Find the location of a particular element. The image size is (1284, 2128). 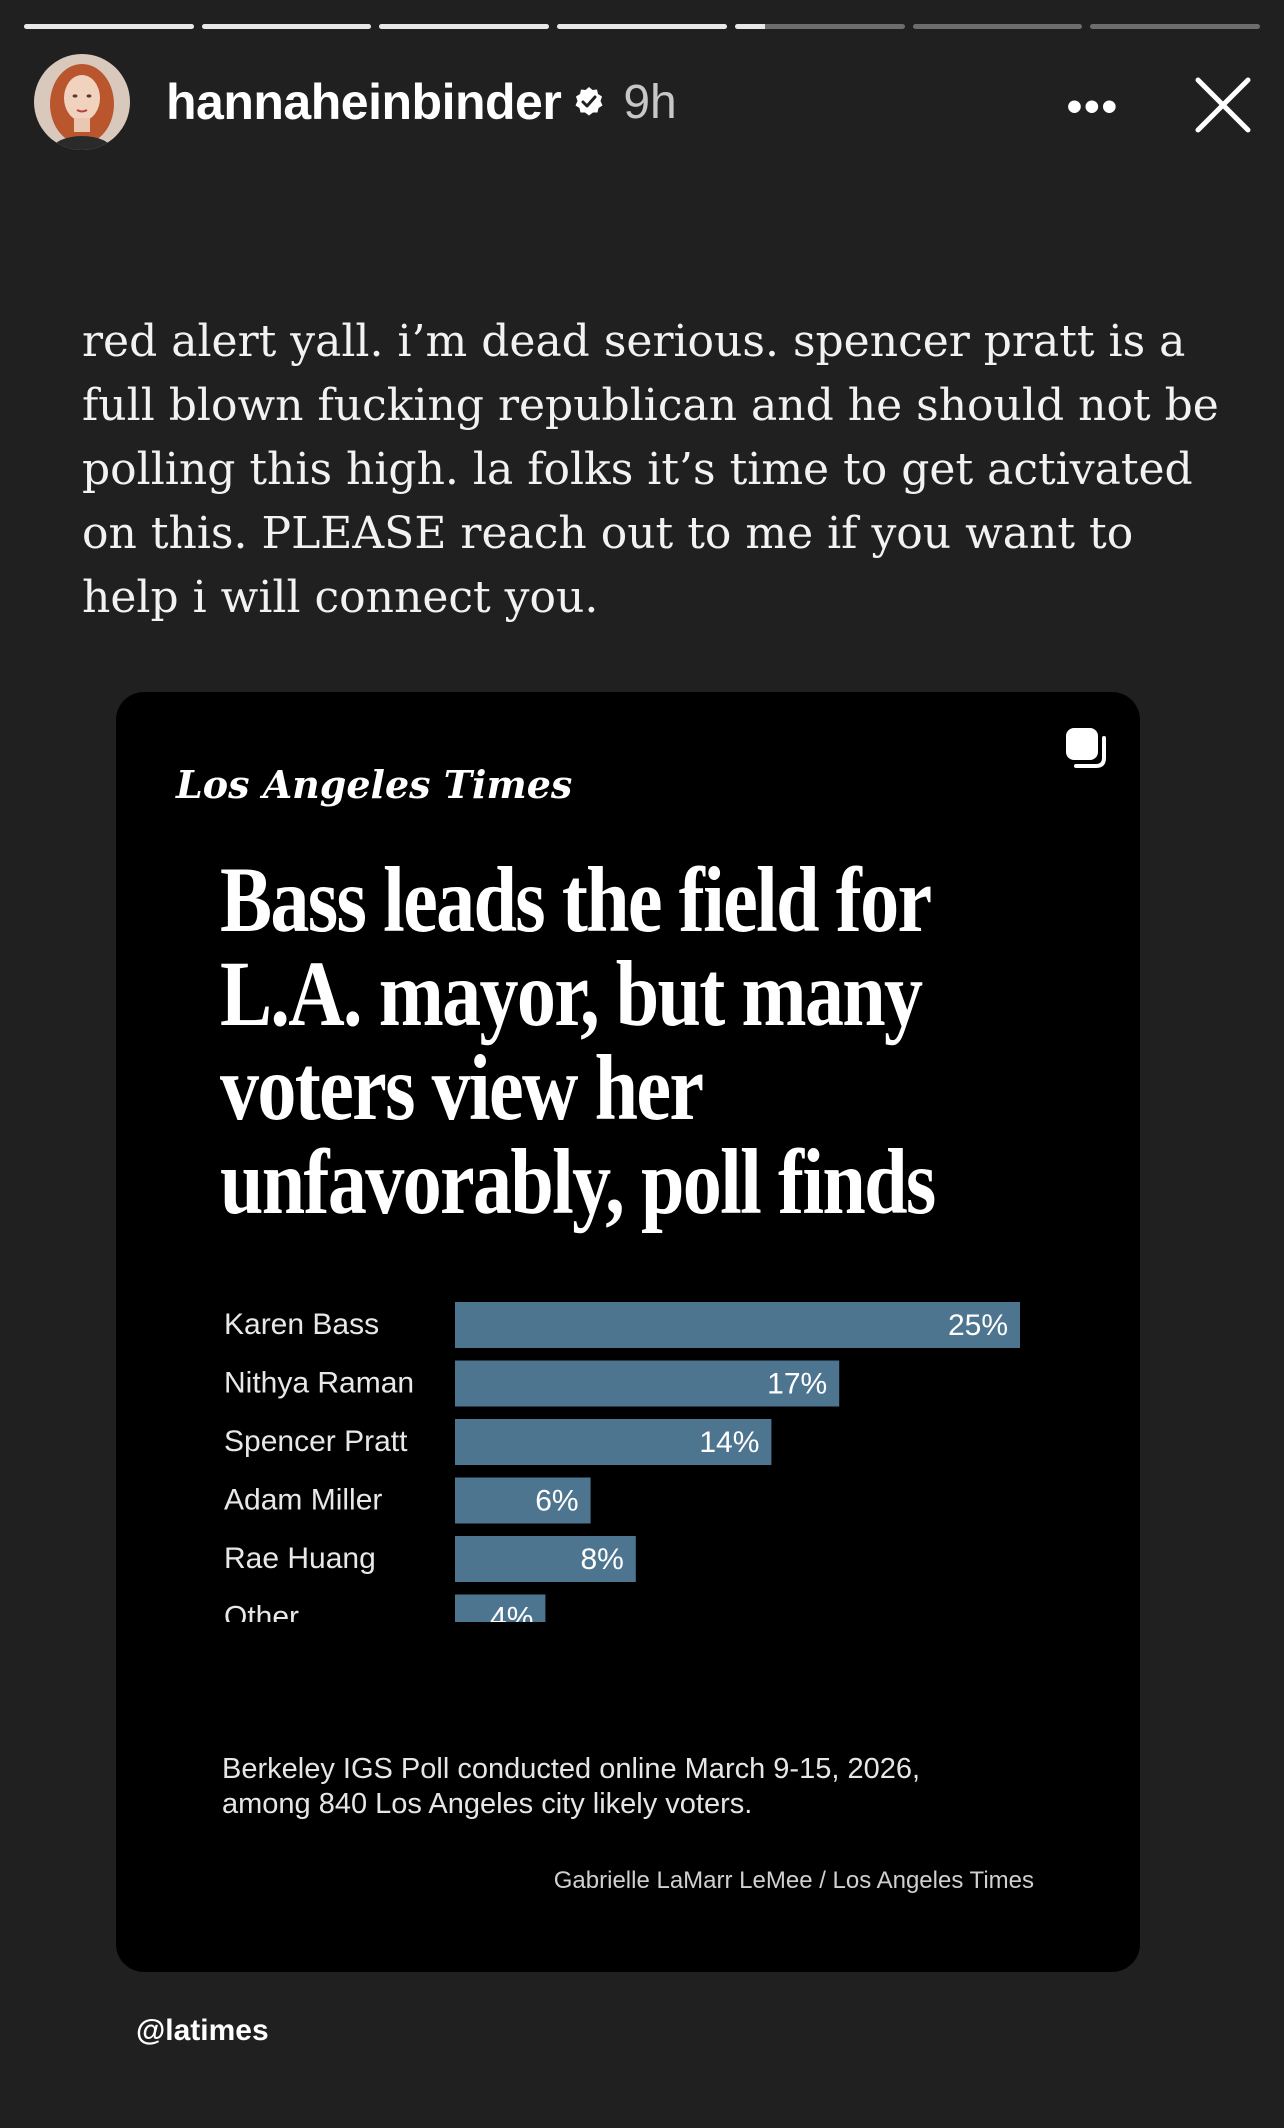

bar-value-label: 4% is located at coordinates (511, 1612).